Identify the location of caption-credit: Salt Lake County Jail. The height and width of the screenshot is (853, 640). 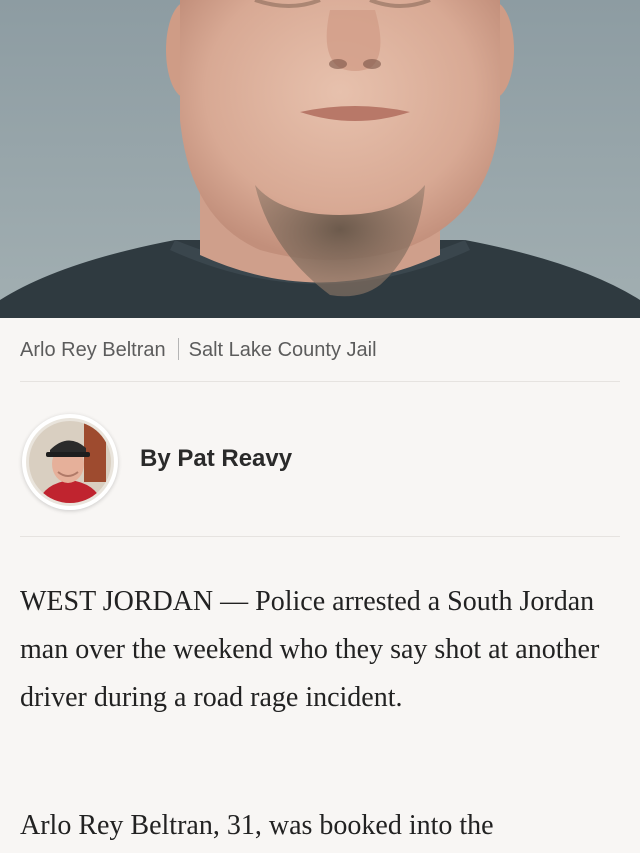
(282, 350).